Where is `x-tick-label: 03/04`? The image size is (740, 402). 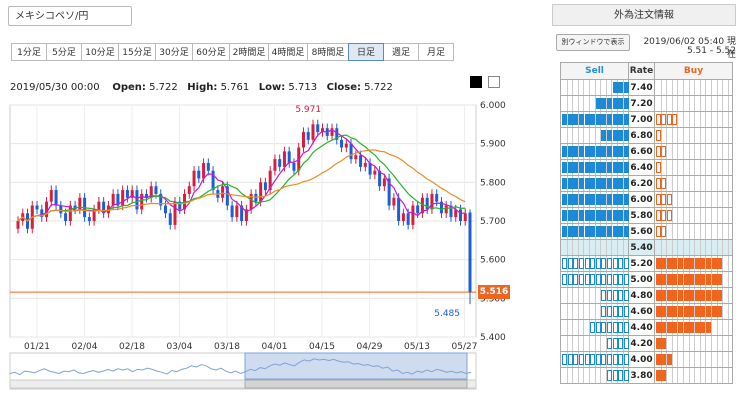 x-tick-label: 03/04 is located at coordinates (180, 347).